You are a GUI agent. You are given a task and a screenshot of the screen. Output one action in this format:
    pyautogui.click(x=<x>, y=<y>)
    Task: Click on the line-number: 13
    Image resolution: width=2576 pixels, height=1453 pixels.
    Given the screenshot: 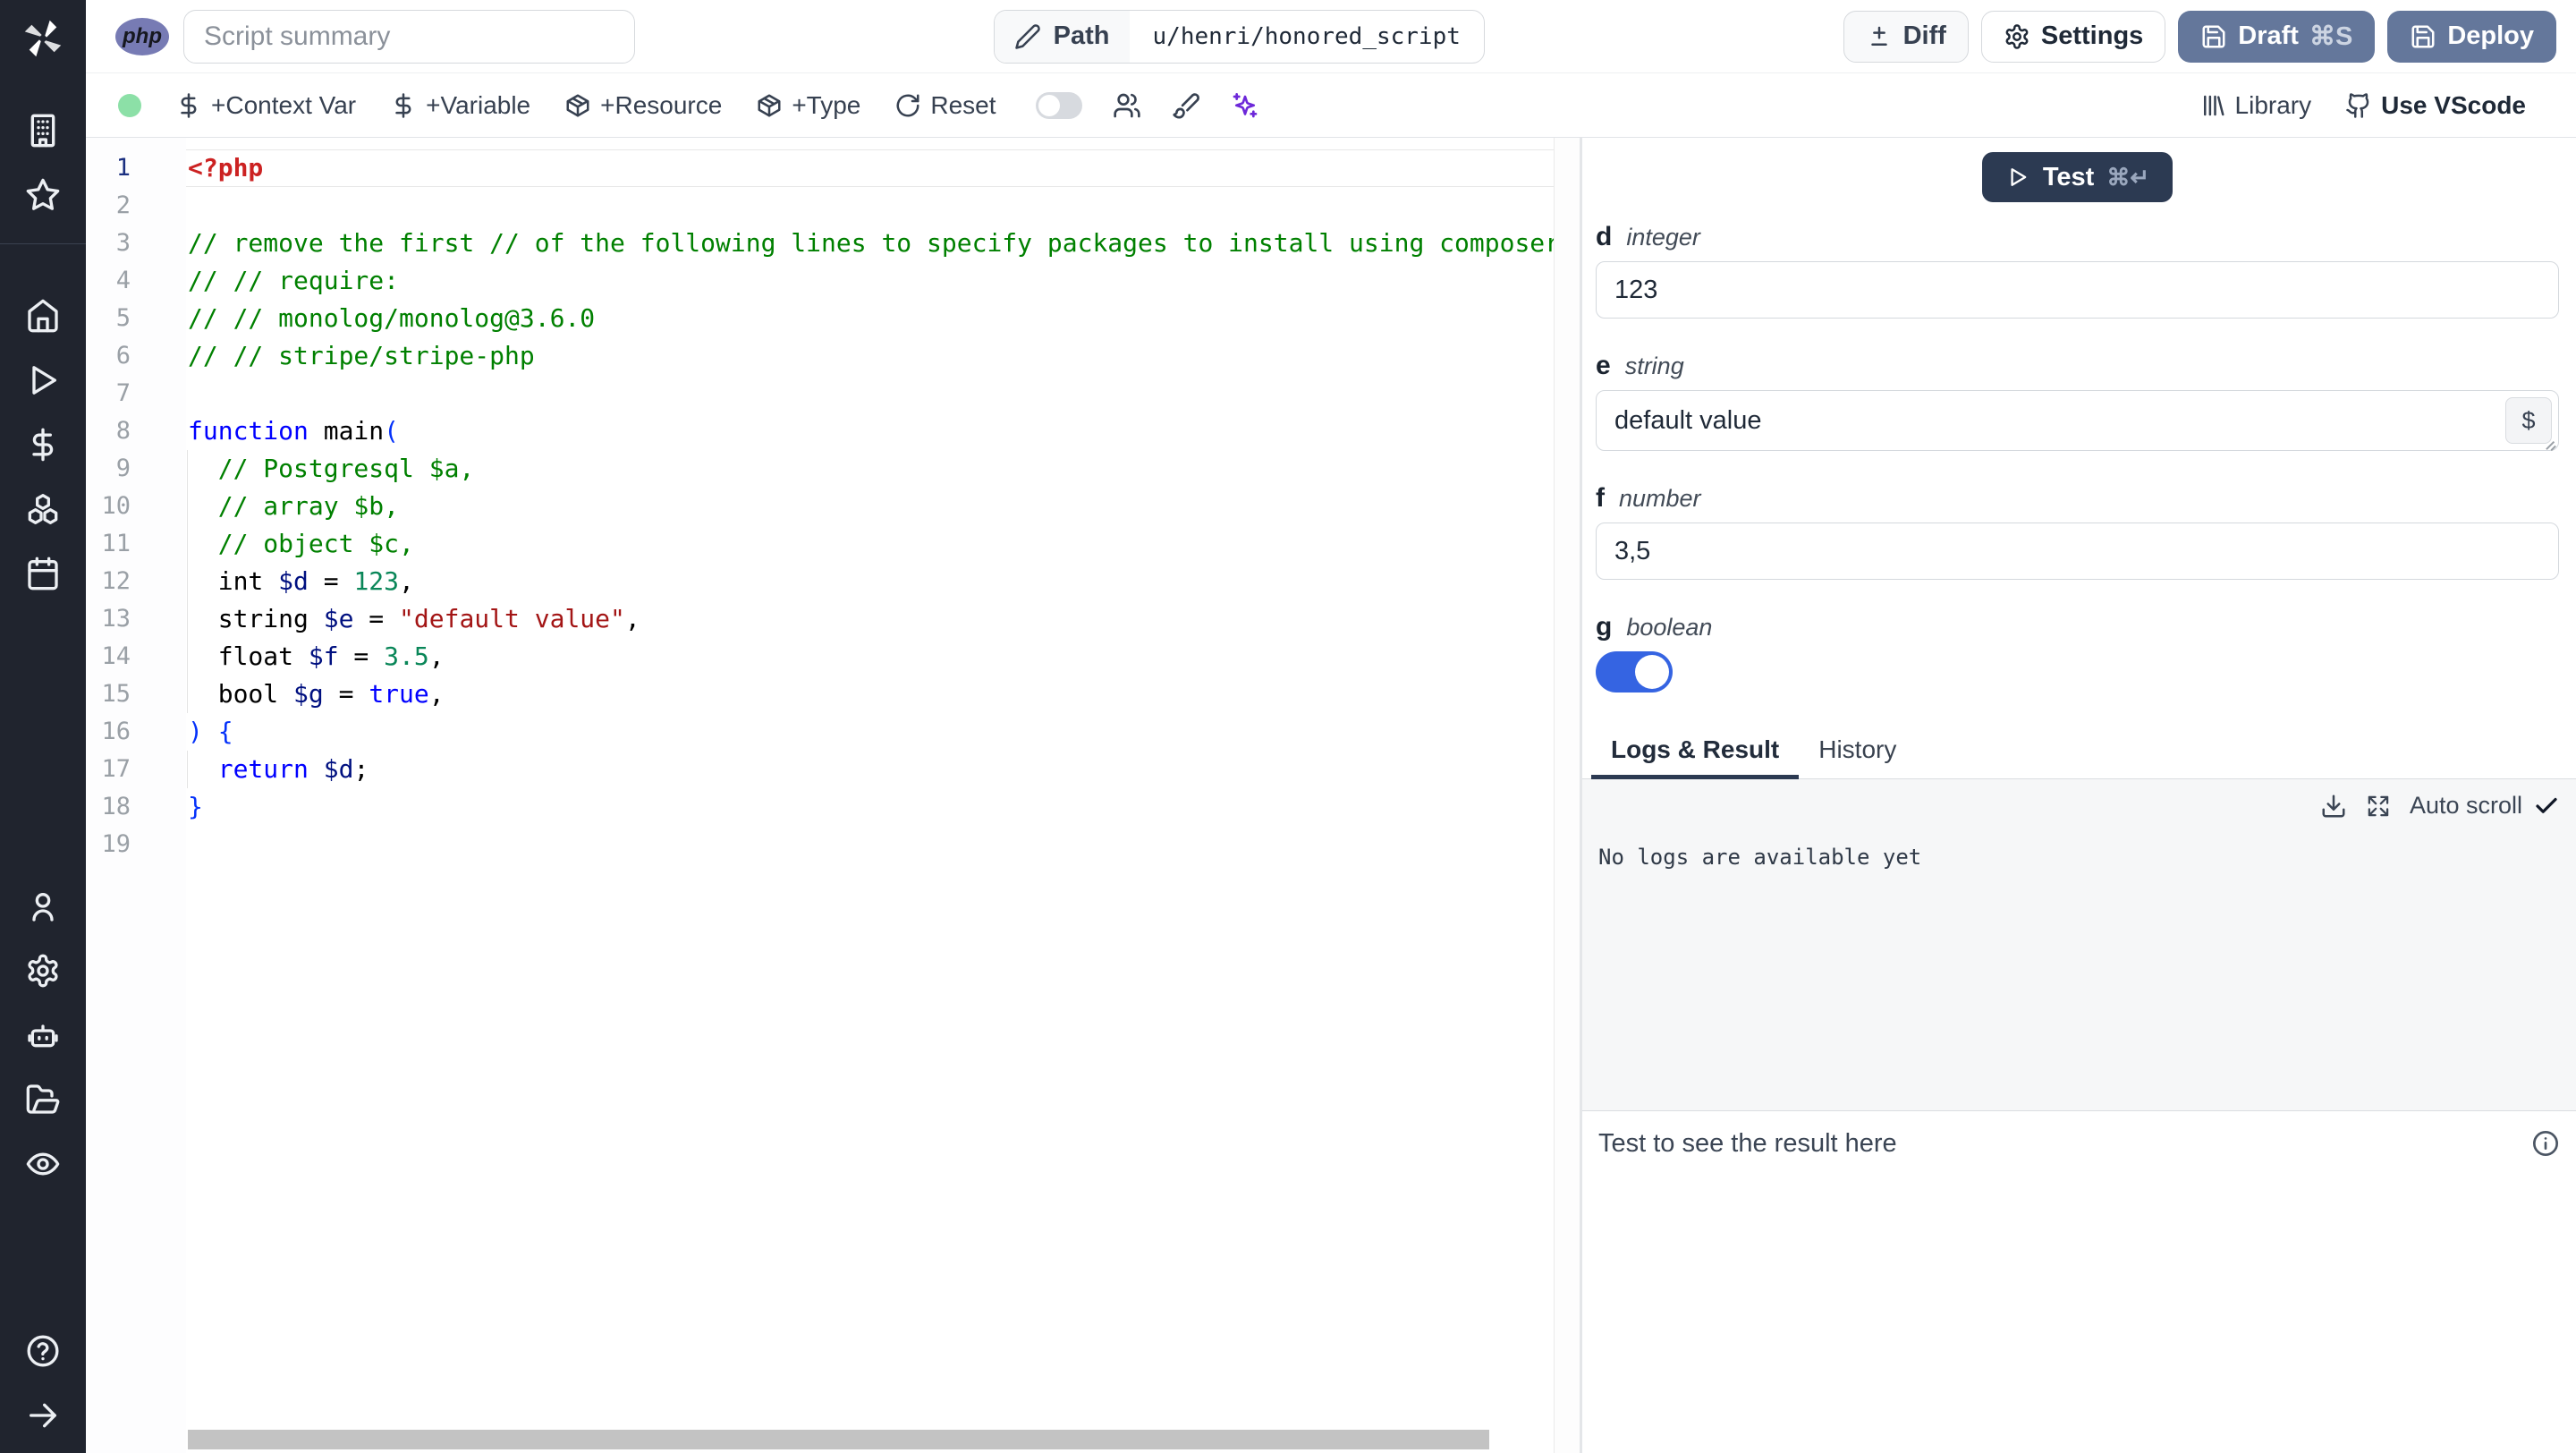 What is the action you would take?
    pyautogui.click(x=116, y=619)
    